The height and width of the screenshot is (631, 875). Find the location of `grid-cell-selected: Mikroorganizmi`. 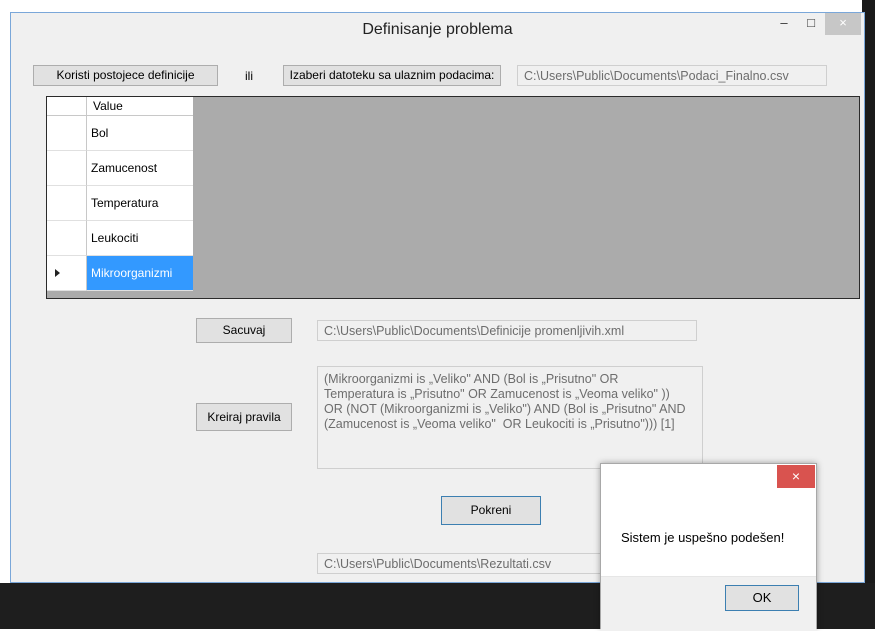

grid-cell-selected: Mikroorganizmi is located at coordinates (140, 273).